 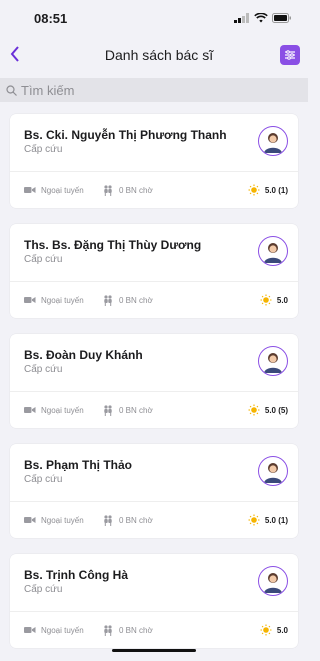 What do you see at coordinates (159, 55) in the screenshot?
I see `page-title: Danh sách bác sĩ` at bounding box center [159, 55].